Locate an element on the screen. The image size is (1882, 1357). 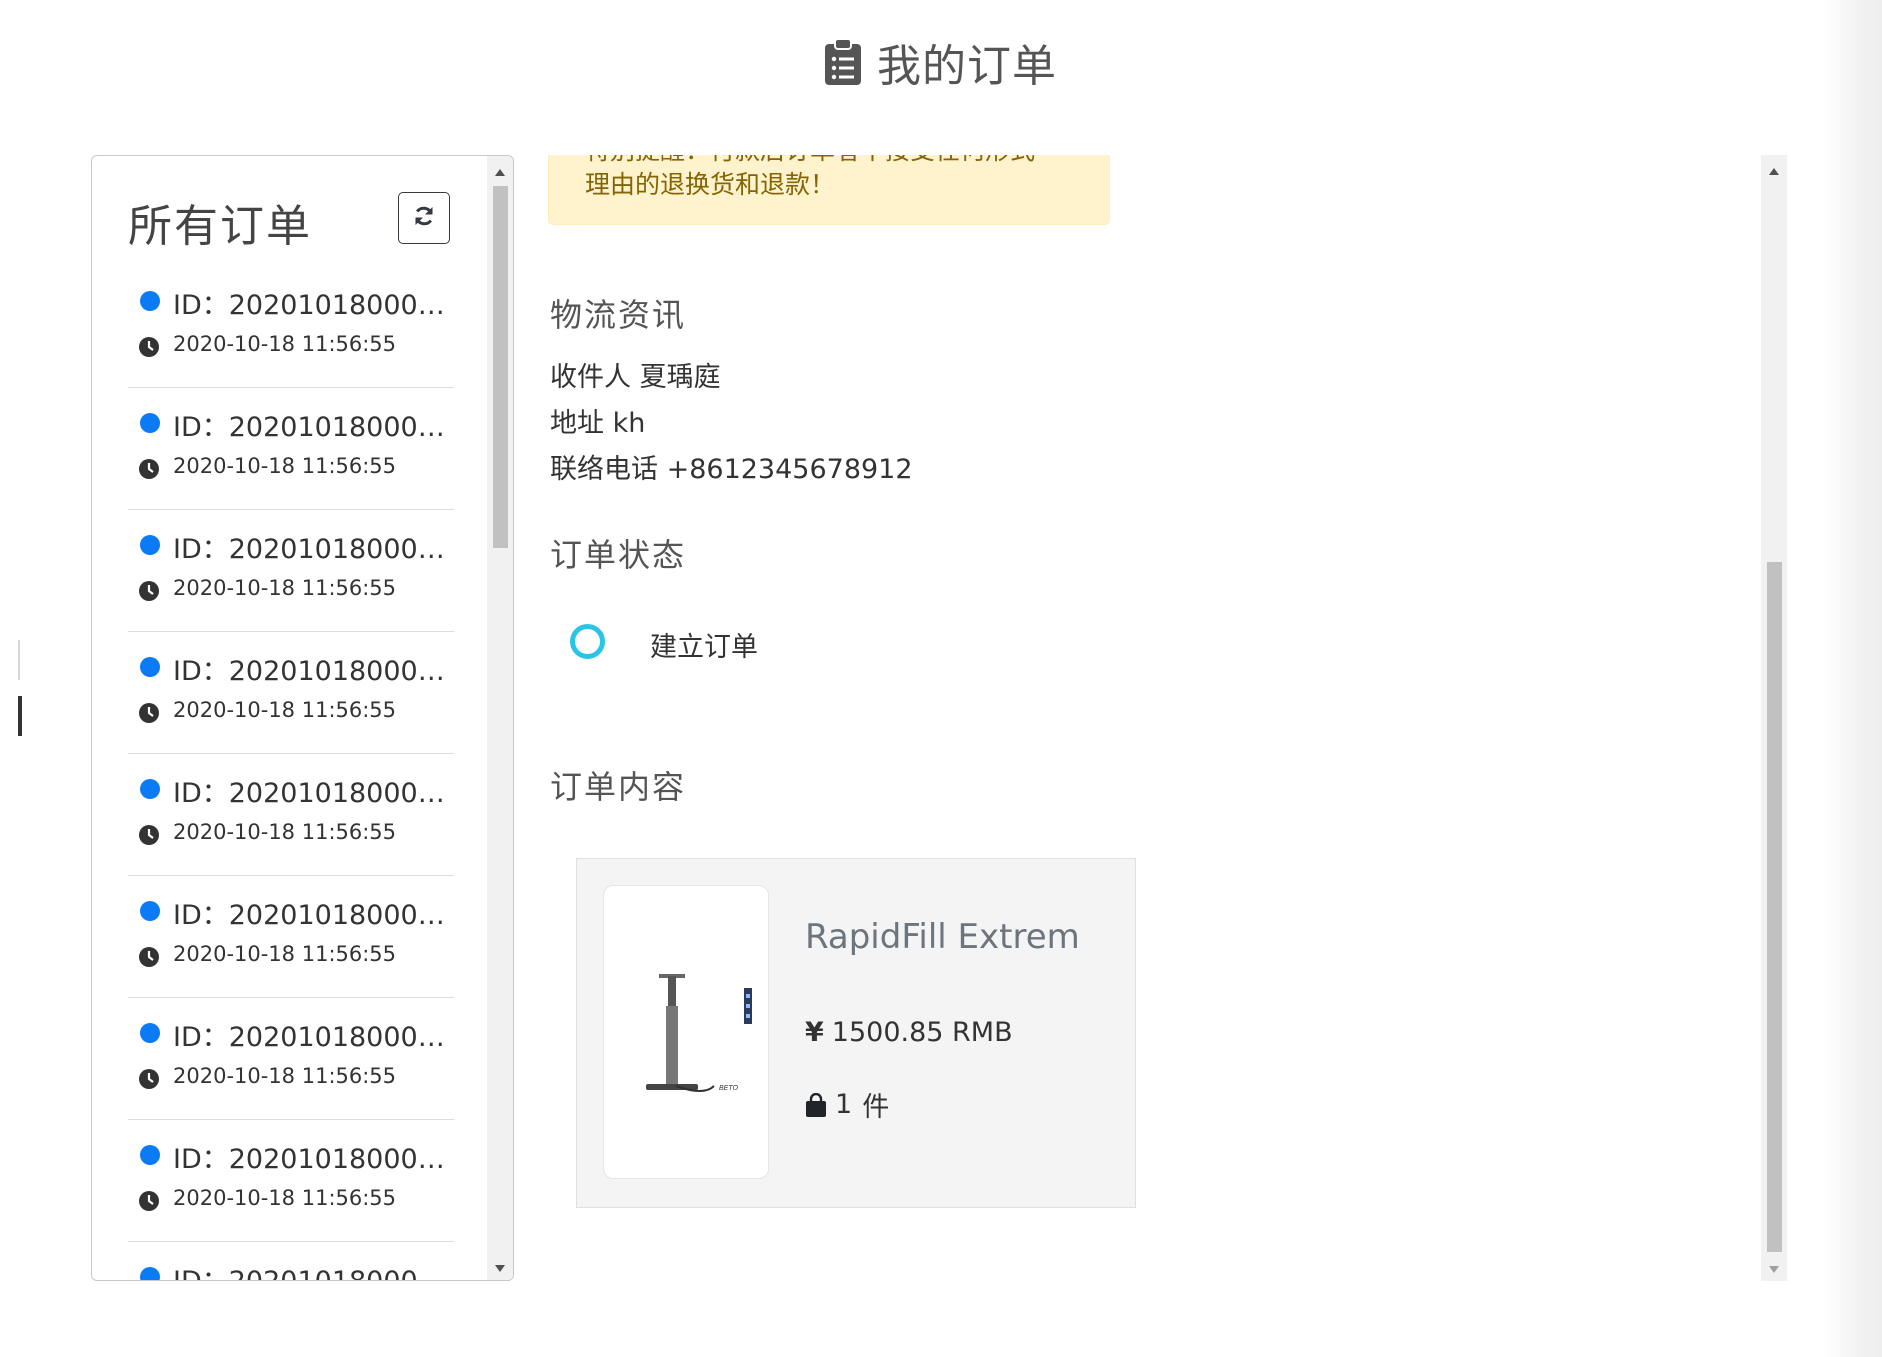
phone-line: 联络电话 +8612345678912 is located at coordinates (731, 466).